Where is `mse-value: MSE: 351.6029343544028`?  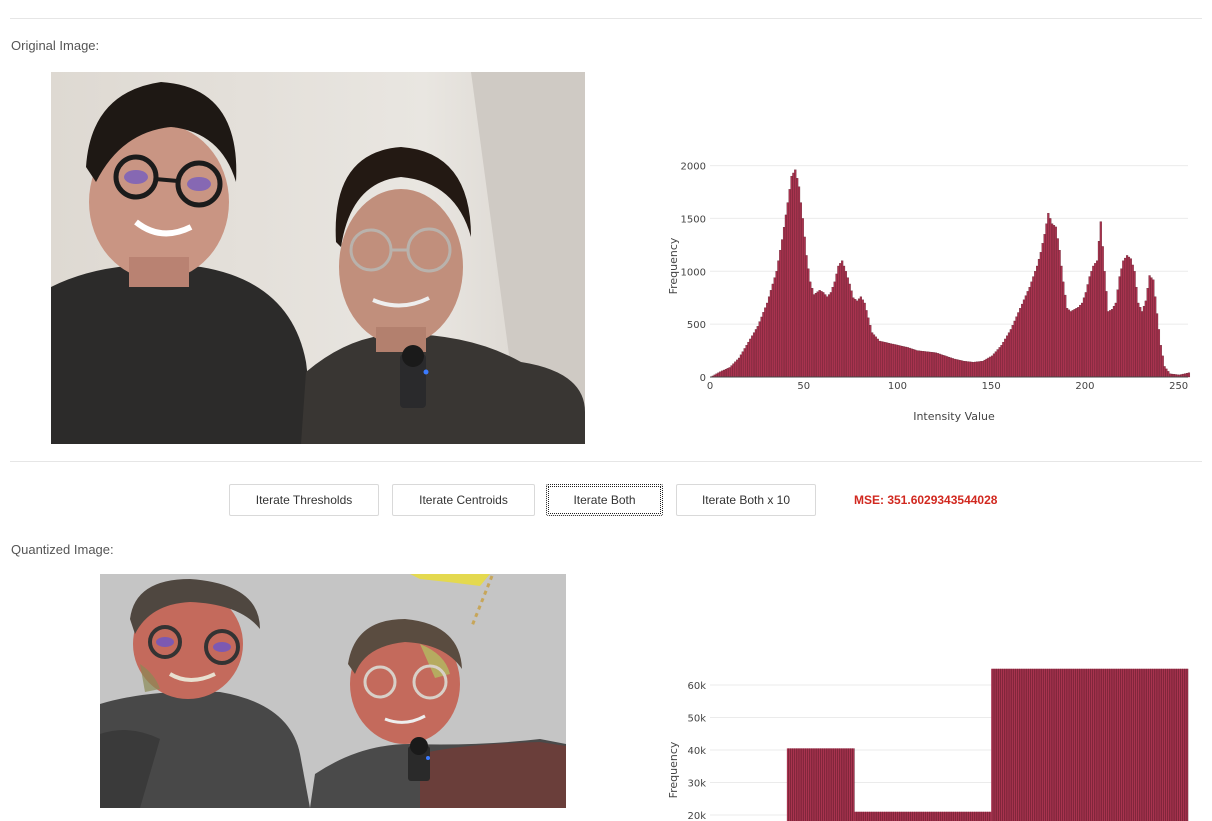 mse-value: MSE: 351.6029343544028 is located at coordinates (926, 500).